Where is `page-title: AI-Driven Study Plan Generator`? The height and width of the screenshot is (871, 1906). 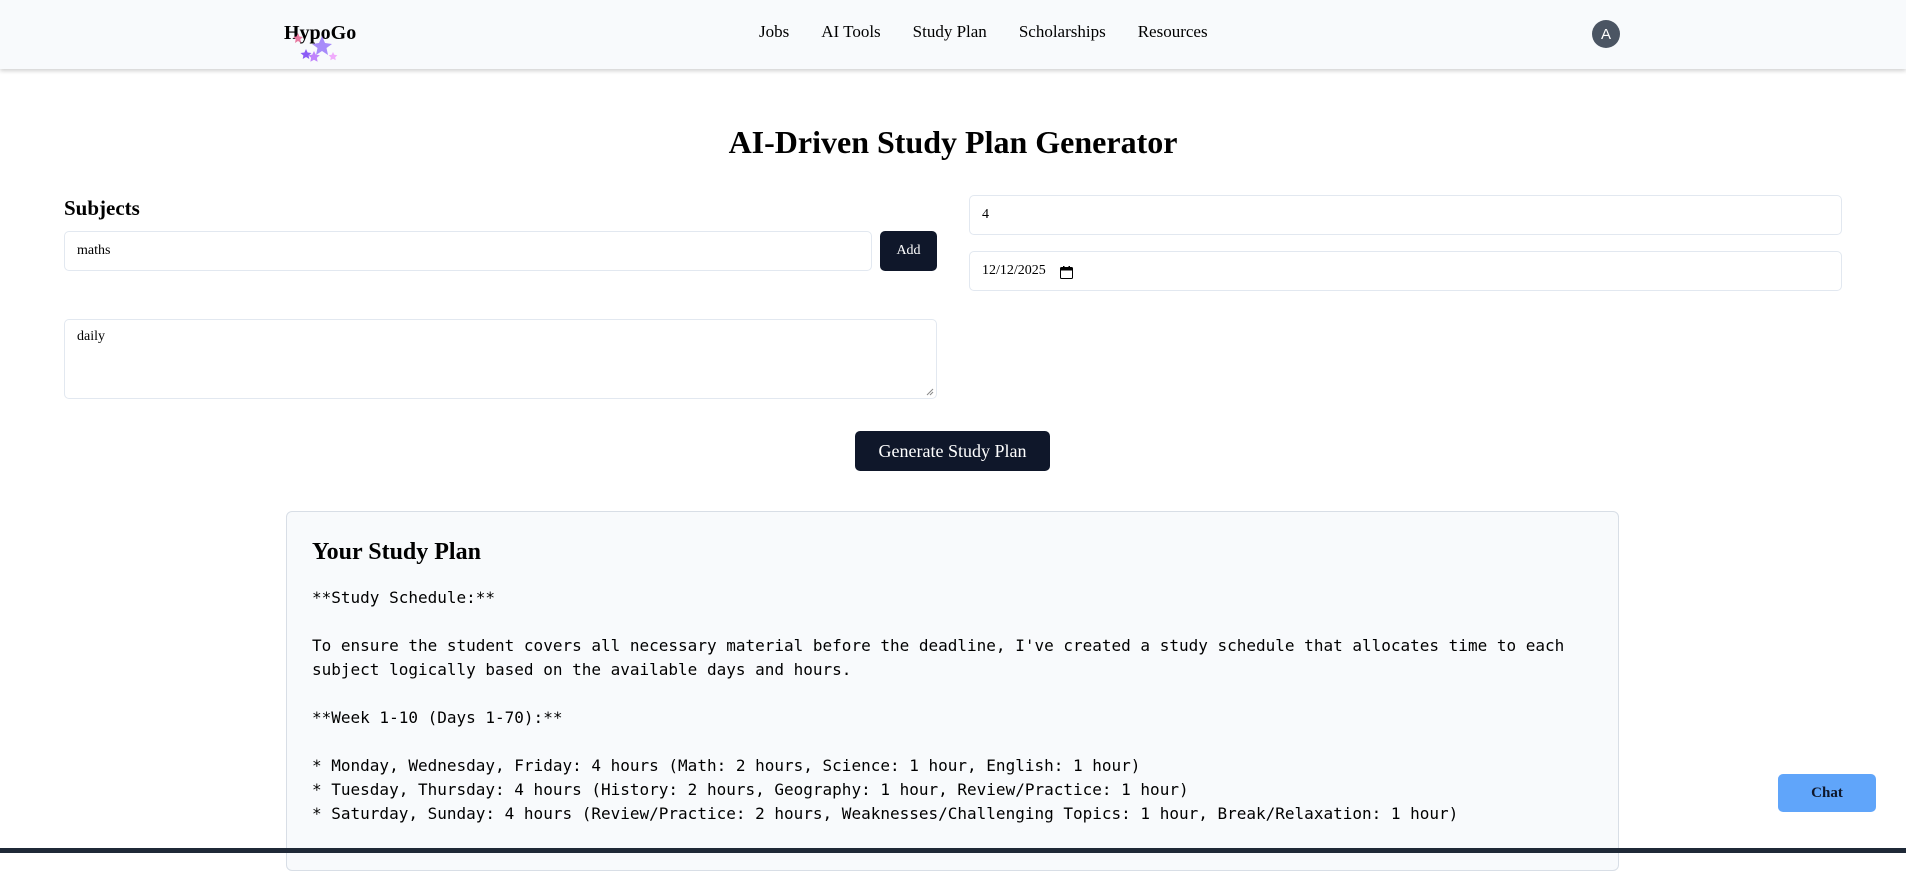 page-title: AI-Driven Study Plan Generator is located at coordinates (953, 142).